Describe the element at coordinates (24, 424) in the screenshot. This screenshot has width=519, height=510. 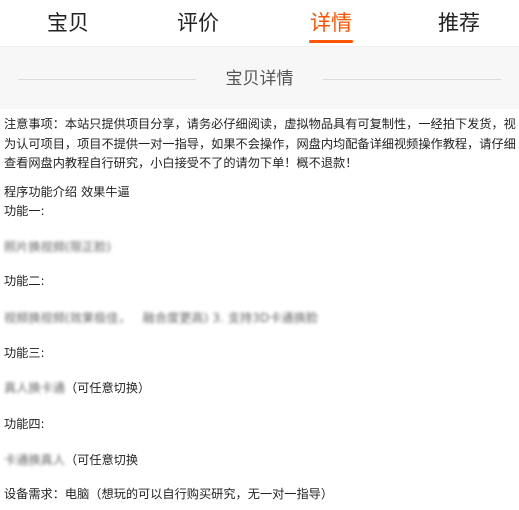
I see `feature-4-title: 功能四:` at that location.